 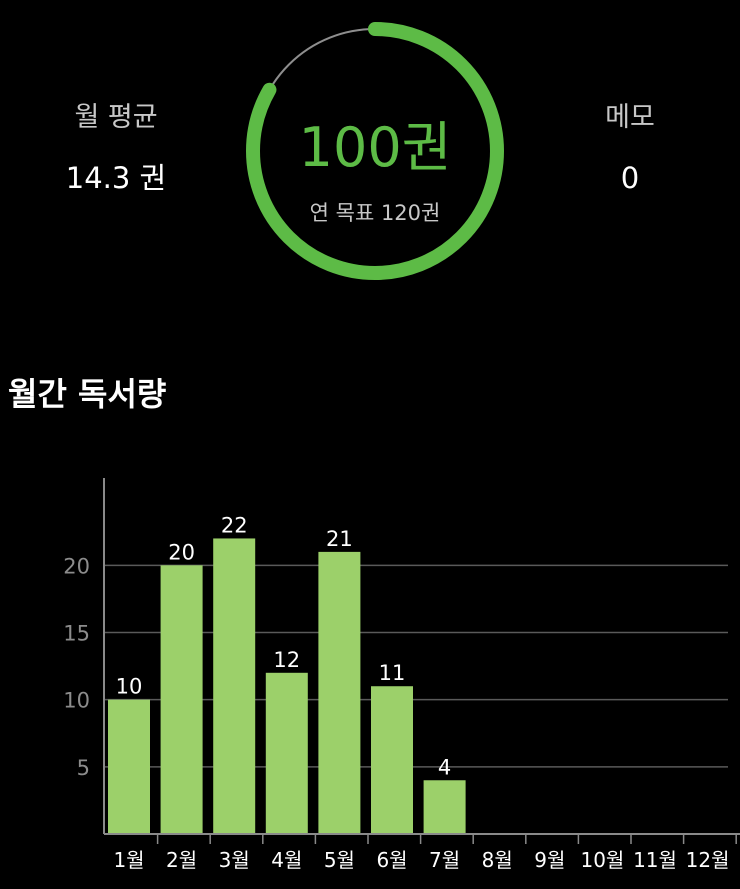 What do you see at coordinates (630, 117) in the screenshot?
I see `memo-label: 메모` at bounding box center [630, 117].